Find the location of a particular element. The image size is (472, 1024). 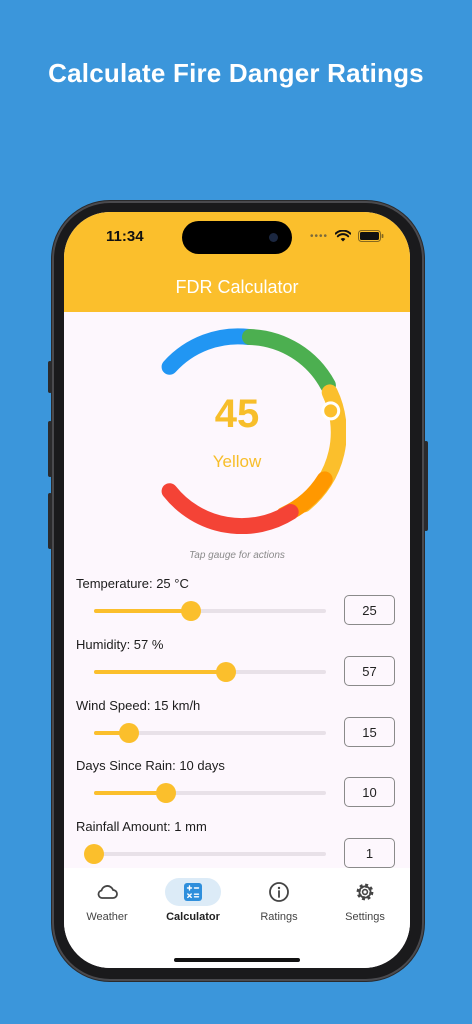

nav-weather: Weather is located at coordinates (107, 900).